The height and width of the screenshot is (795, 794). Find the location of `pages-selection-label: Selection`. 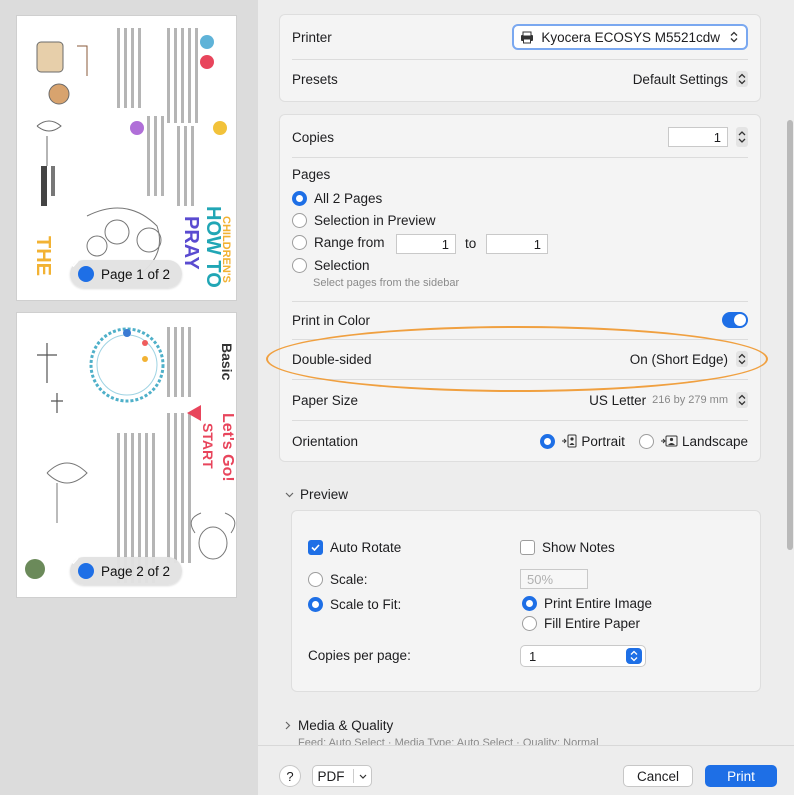

pages-selection-label: Selection is located at coordinates (342, 265).